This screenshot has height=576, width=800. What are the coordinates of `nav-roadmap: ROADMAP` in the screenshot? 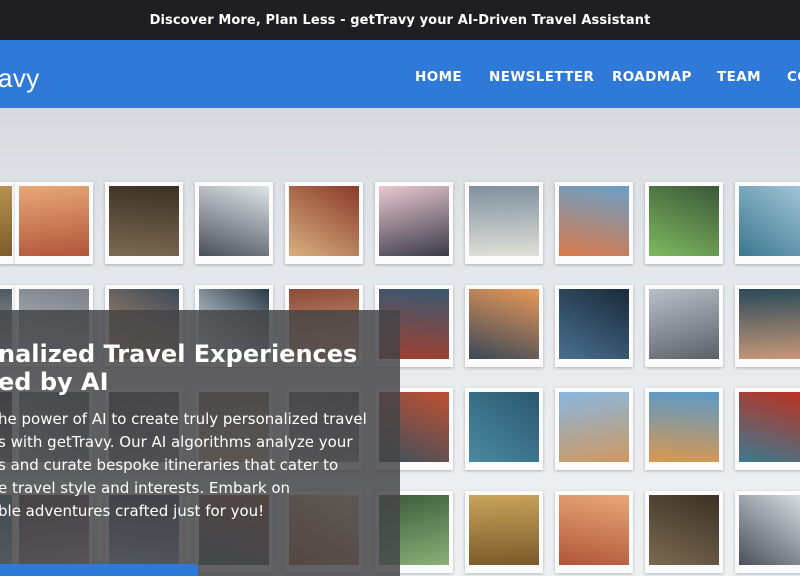 It's located at (652, 77).